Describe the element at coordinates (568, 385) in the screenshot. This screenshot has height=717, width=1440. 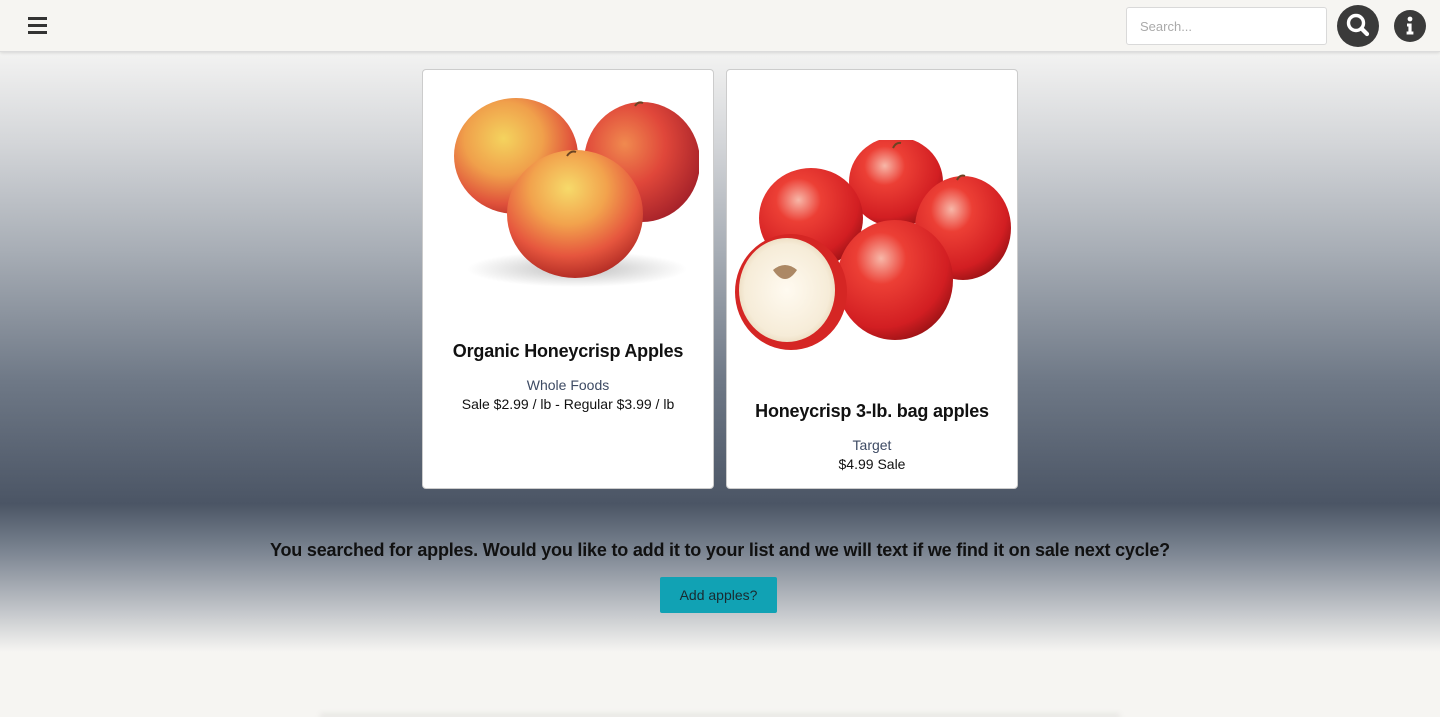
I see `product-store: Whole Foods` at that location.